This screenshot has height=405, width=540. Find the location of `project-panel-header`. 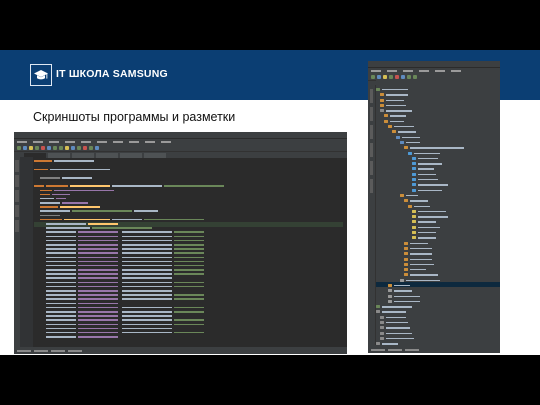

project-panel-header is located at coordinates (438, 82).